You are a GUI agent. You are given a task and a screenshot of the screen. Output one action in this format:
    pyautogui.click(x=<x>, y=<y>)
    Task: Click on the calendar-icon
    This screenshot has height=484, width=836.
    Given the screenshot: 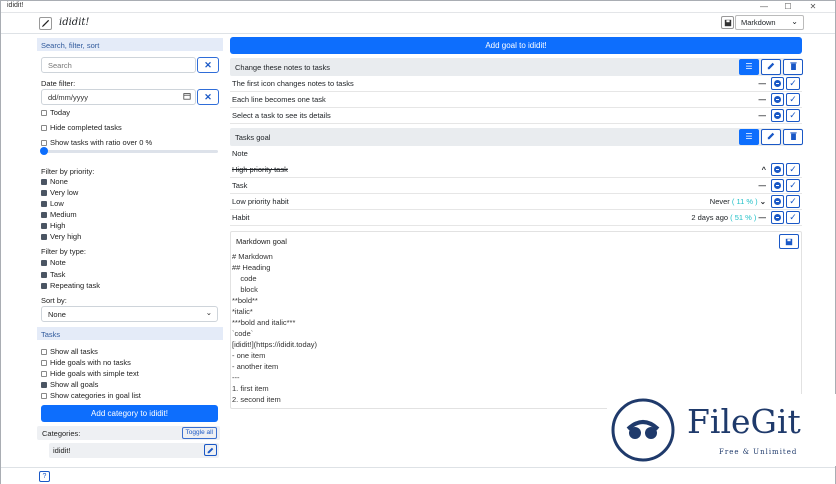 What is the action you would take?
    pyautogui.click(x=187, y=97)
    